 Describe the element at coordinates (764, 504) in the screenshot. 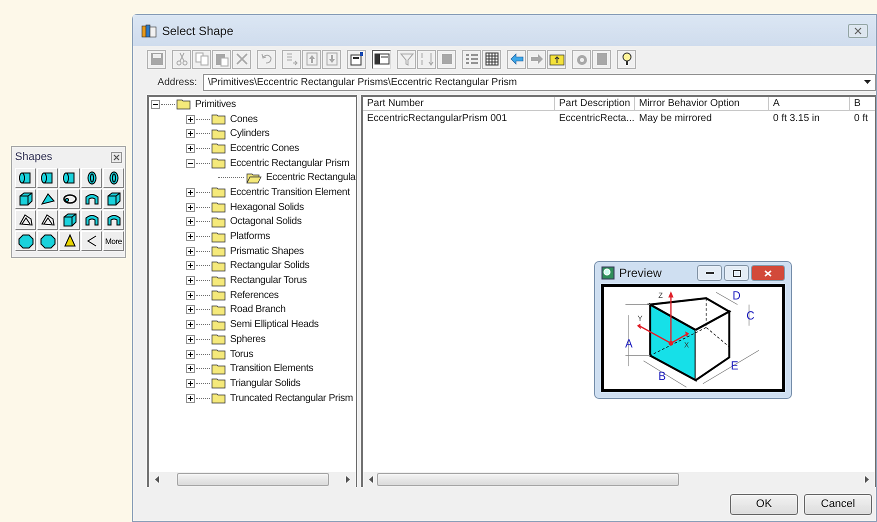

I see `dialog-button: OK` at that location.